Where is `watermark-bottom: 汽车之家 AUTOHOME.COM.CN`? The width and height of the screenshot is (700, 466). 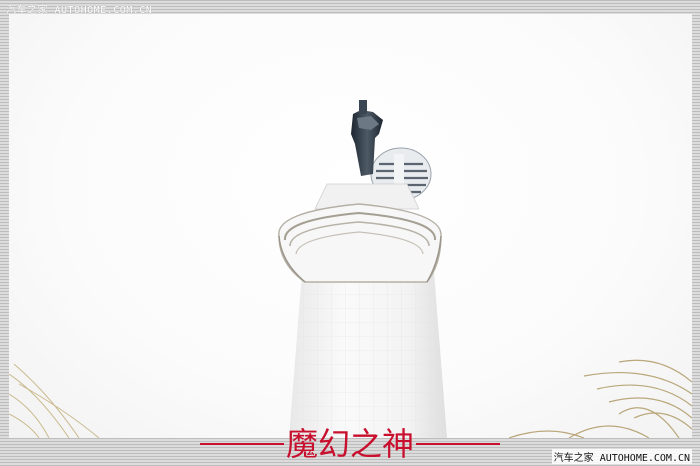
watermark-bottom: 汽车之家 AUTOHOME.COM.CN is located at coordinates (621, 456).